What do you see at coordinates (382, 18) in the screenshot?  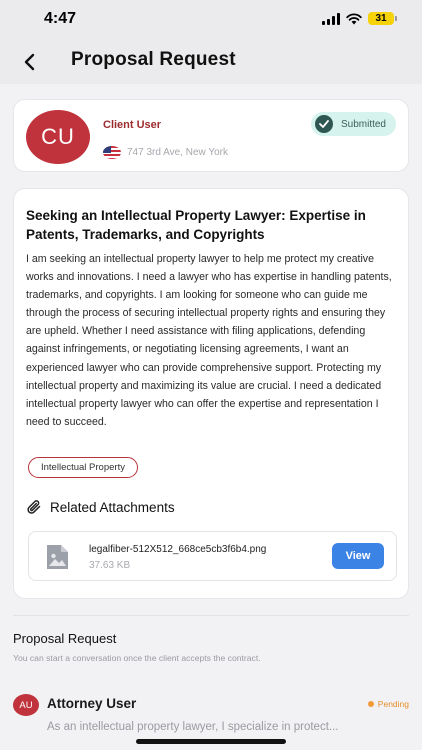 I see `battery-icon: 31` at bounding box center [382, 18].